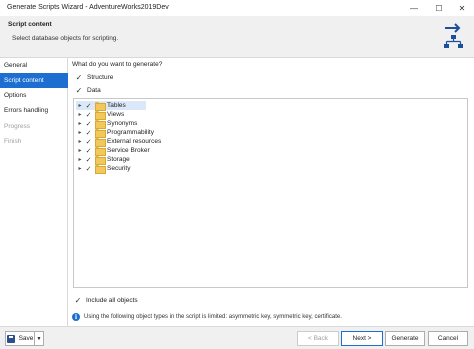  Describe the element at coordinates (237, 337) in the screenshot. I see `wizard-footer: Save ▼ < Back Next > Generate Cancel` at that location.